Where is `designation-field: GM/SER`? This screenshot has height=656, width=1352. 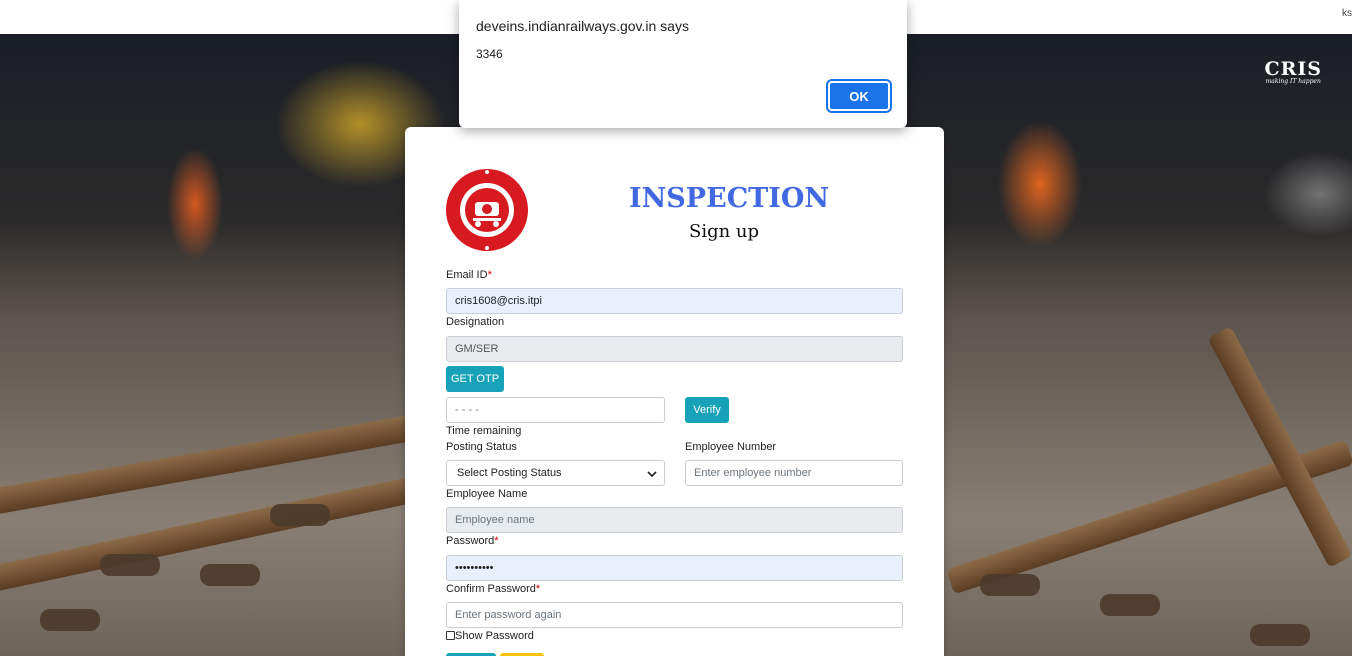 designation-field: GM/SER is located at coordinates (674, 349).